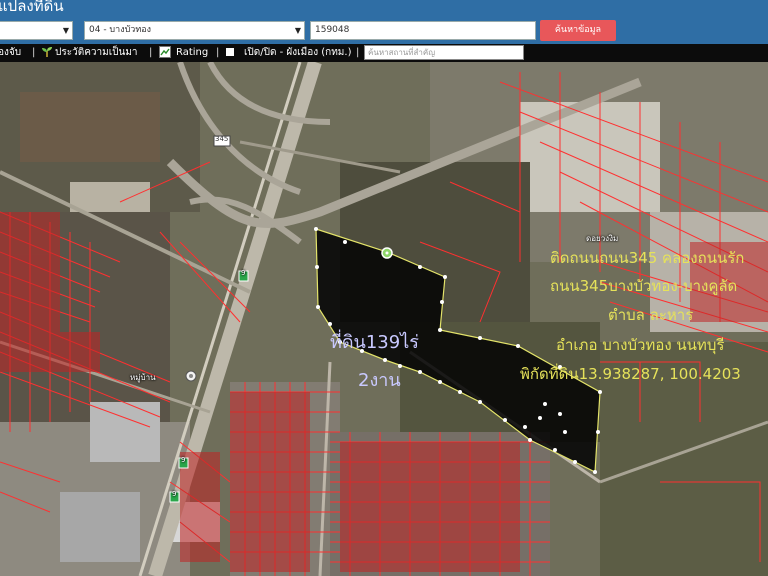 The width and height of the screenshot is (768, 576). What do you see at coordinates (644, 286) in the screenshot?
I see `info-line-2: ถนน345บางบัวทอง-บางคูลัด` at bounding box center [644, 286].